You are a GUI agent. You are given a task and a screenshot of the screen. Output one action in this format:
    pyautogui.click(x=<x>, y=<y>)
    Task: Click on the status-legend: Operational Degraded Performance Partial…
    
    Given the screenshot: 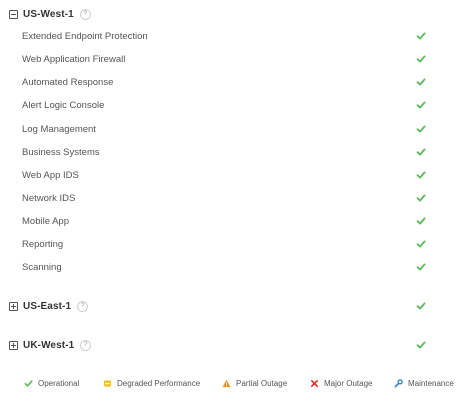 What is the action you would take?
    pyautogui.click(x=237, y=383)
    